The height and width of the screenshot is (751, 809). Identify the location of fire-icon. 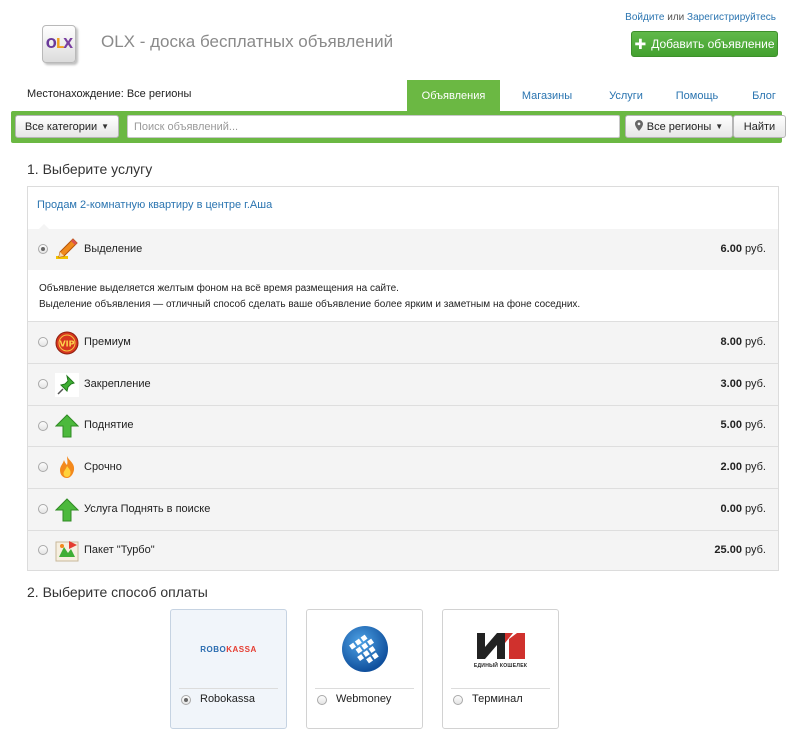
(67, 467).